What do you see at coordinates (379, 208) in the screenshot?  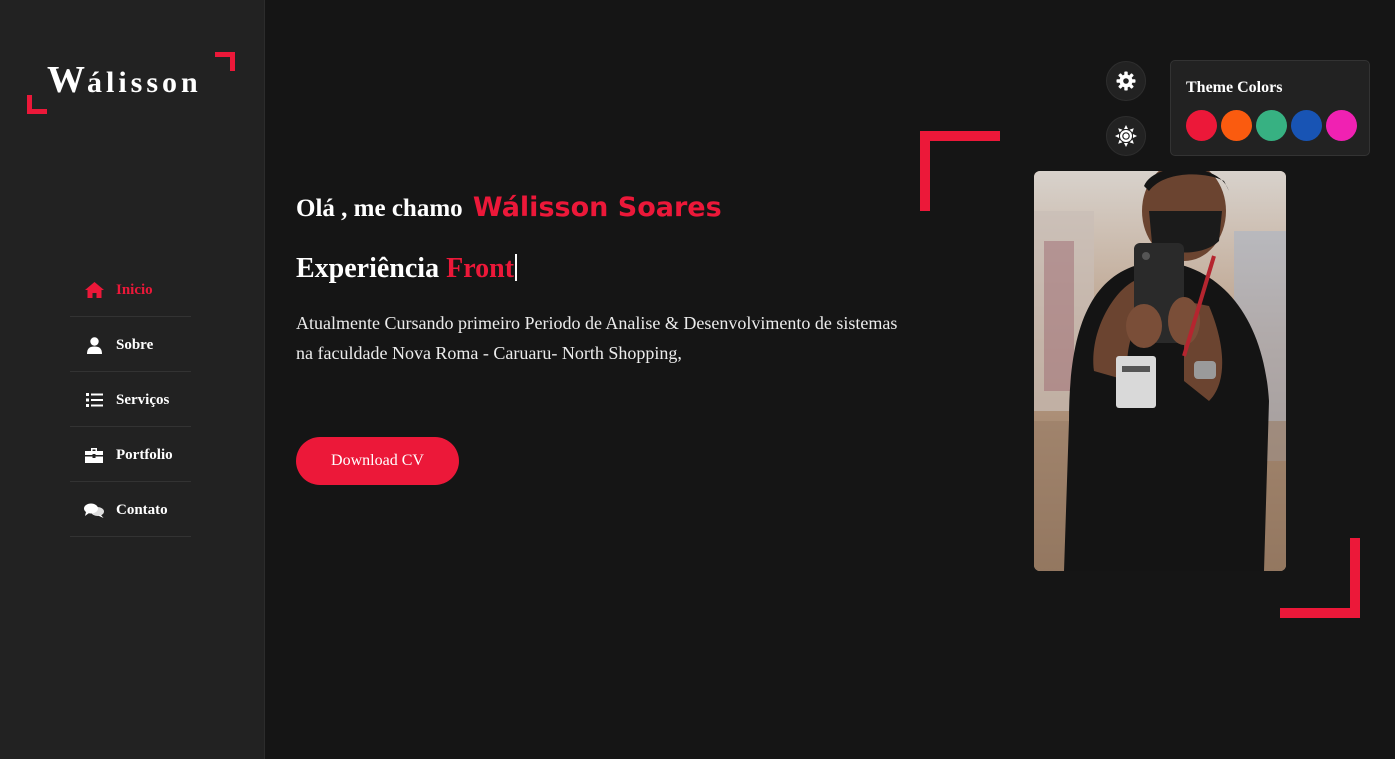 I see `greeting-text: Olá , me chamo` at bounding box center [379, 208].